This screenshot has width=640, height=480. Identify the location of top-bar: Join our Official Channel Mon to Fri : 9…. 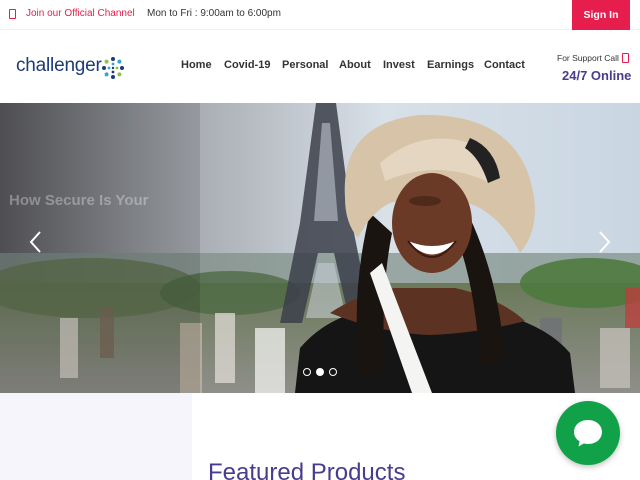
(320, 15).